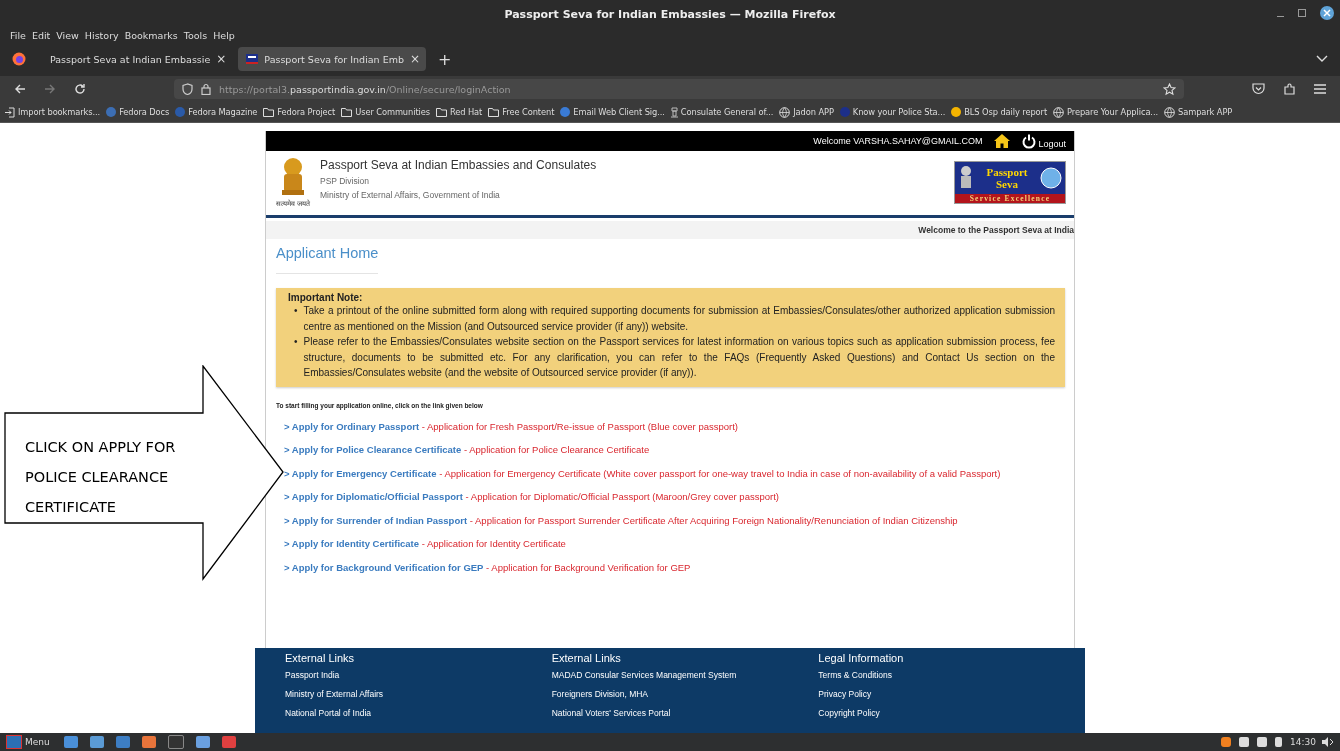 The height and width of the screenshot is (751, 1340). I want to click on link-description: - Application for Background Verification for GEP, so click(588, 567).